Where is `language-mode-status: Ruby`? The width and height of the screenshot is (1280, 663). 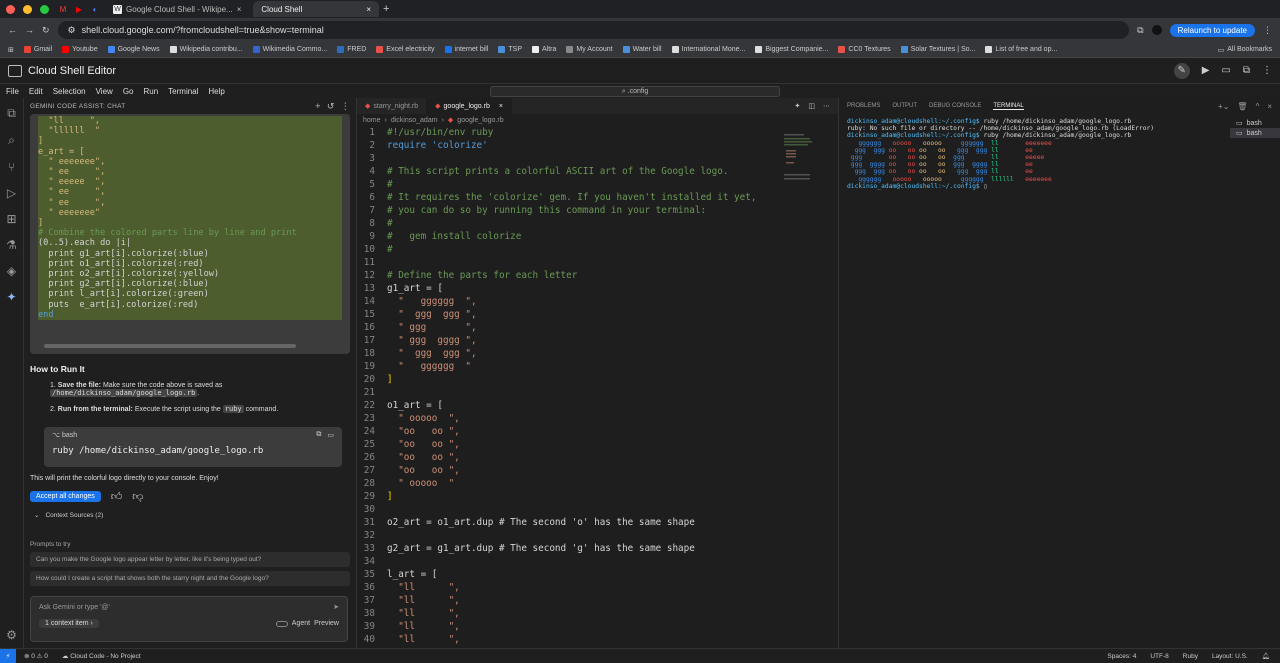 language-mode-status: Ruby is located at coordinates (1190, 656).